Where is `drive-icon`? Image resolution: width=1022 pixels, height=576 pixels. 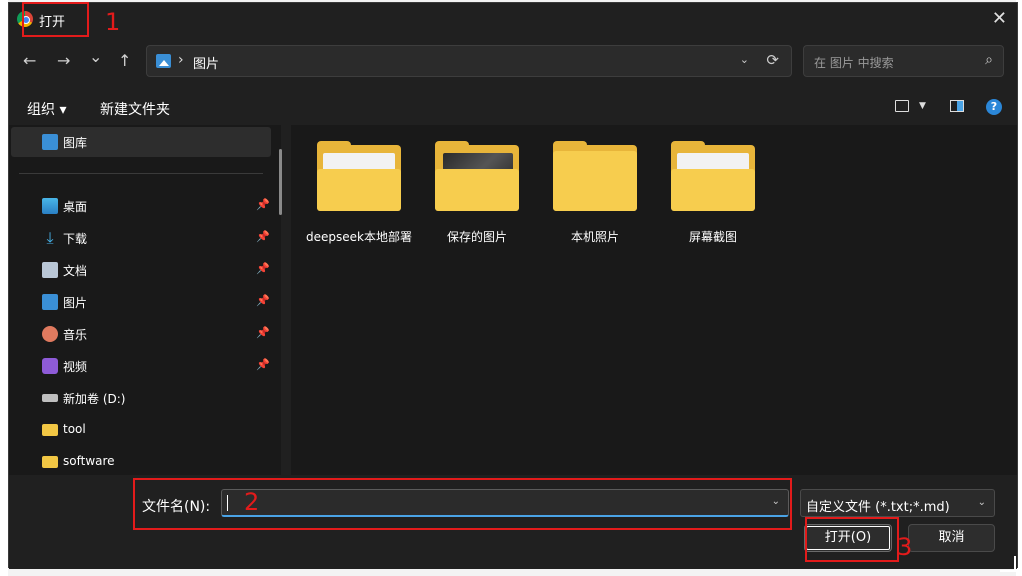 drive-icon is located at coordinates (50, 398).